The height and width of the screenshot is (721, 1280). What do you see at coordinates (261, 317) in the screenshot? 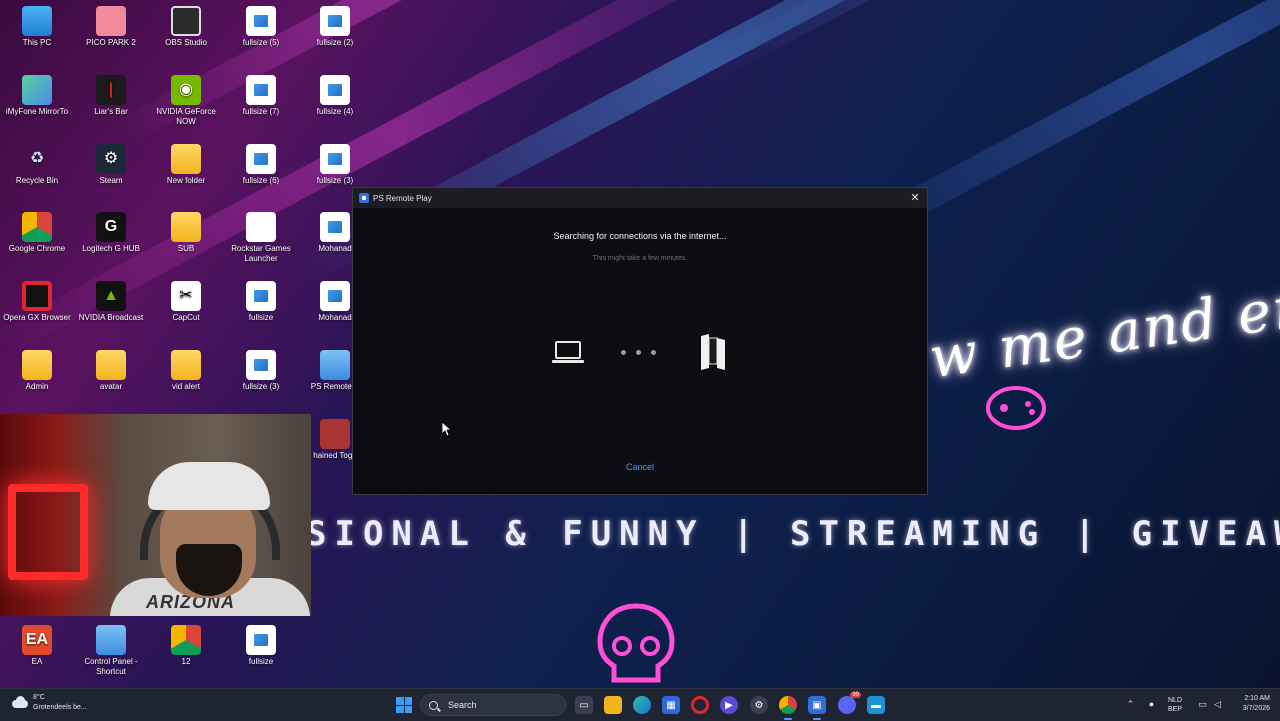
I see `desktop-icon-label: fullsize` at bounding box center [261, 317].